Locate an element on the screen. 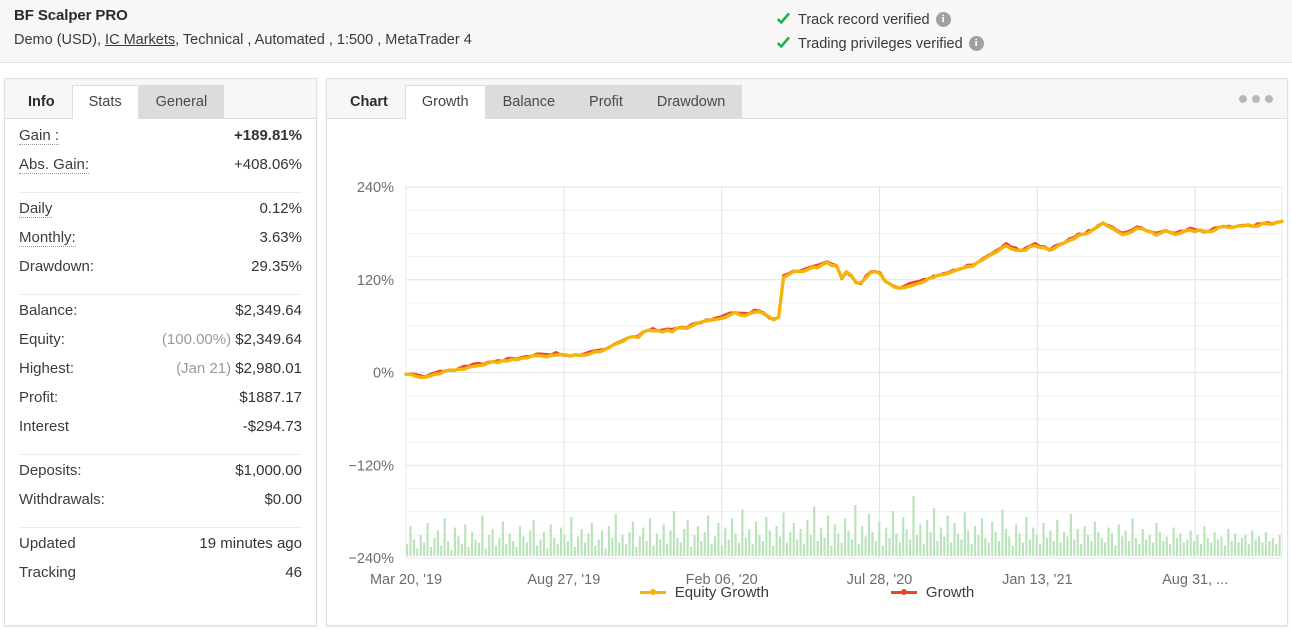 This screenshot has height=629, width=1292. stat-label: Highest: is located at coordinates (47, 368).